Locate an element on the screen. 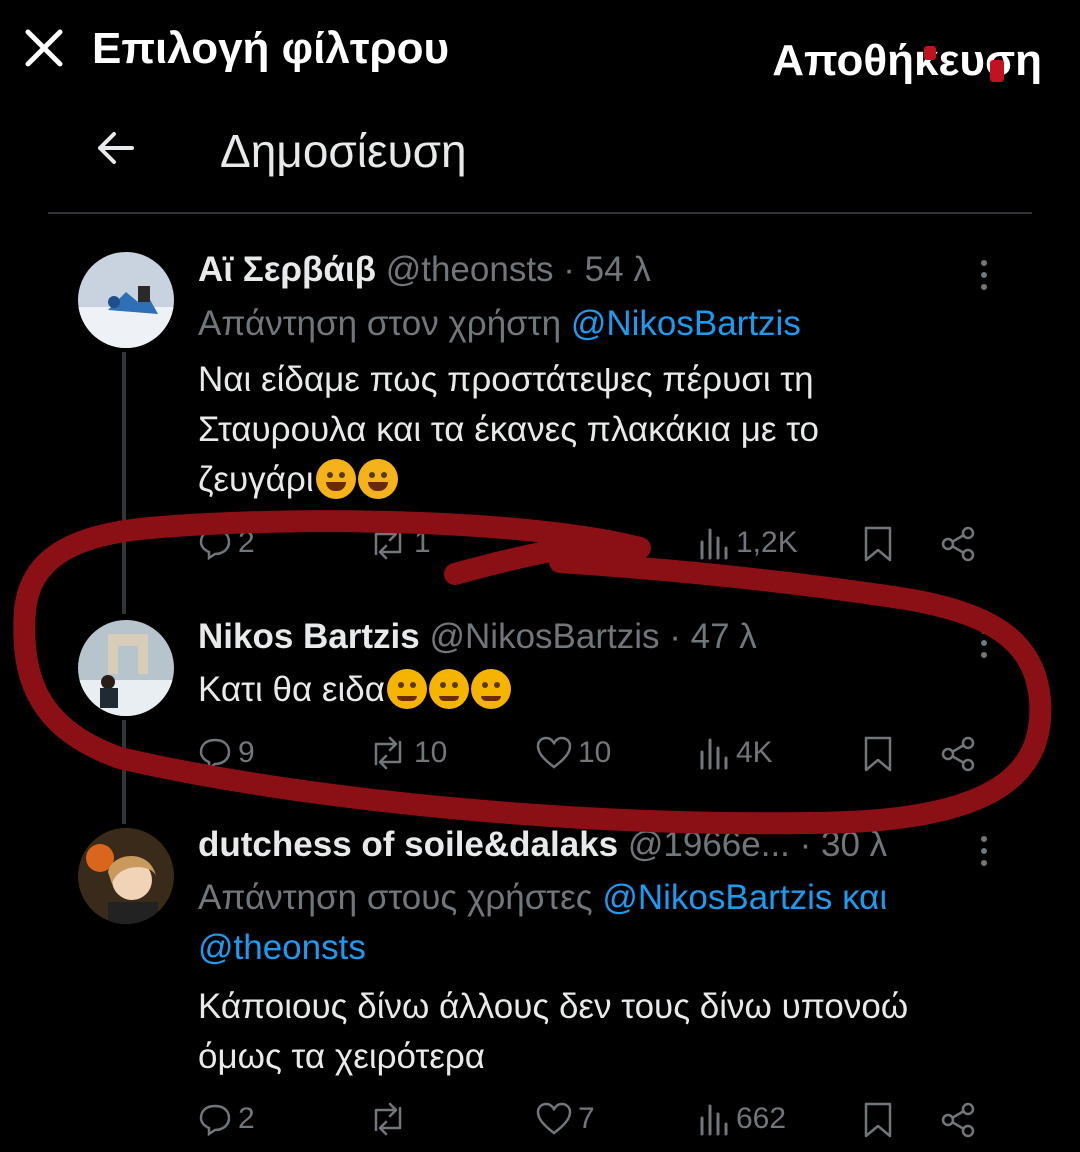 Image resolution: width=1080 pixels, height=1152 pixels. like-count: 10 is located at coordinates (595, 752).